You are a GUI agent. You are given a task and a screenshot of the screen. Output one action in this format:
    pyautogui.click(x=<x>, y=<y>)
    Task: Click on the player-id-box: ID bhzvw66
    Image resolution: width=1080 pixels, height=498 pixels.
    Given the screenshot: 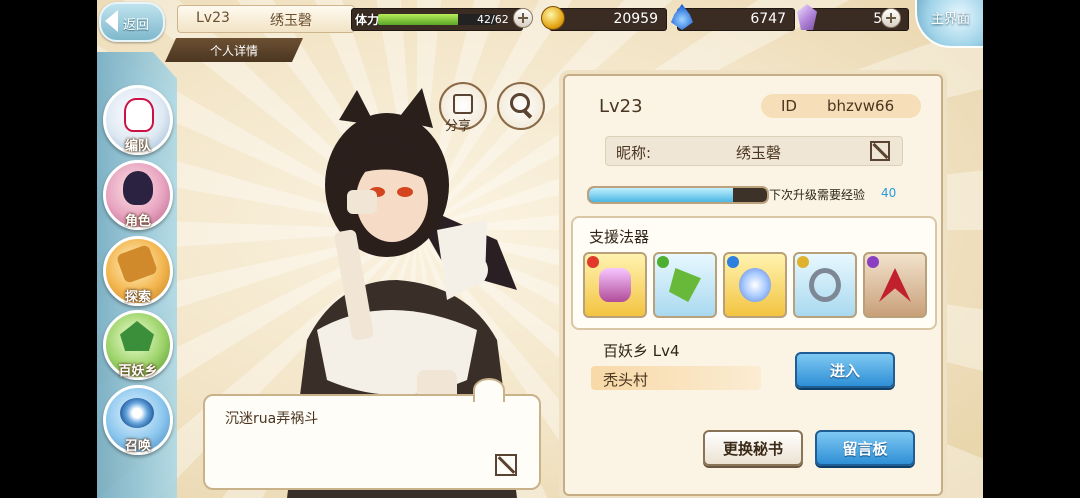 What is the action you would take?
    pyautogui.click(x=841, y=106)
    